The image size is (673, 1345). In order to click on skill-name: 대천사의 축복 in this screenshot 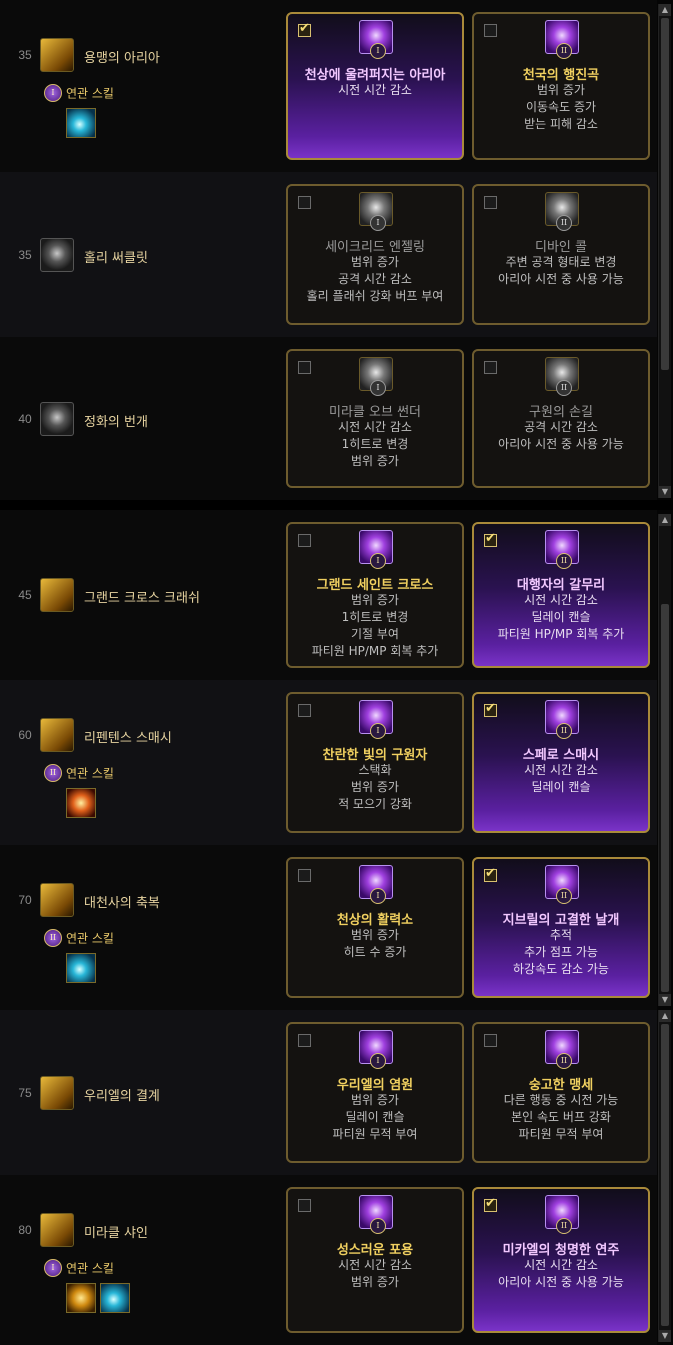, I will do `click(122, 903)`.